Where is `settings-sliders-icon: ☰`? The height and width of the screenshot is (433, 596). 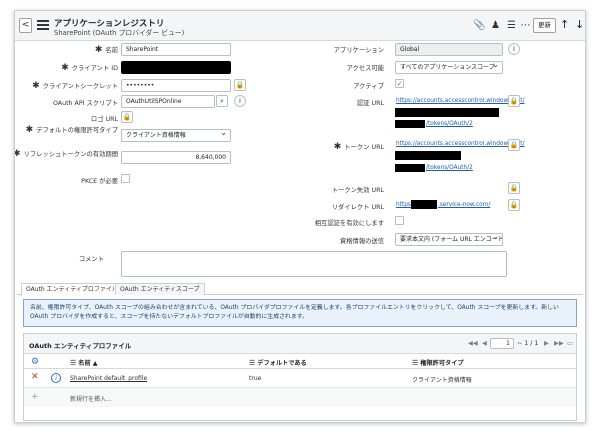 settings-sliders-icon: ☰ is located at coordinates (511, 25).